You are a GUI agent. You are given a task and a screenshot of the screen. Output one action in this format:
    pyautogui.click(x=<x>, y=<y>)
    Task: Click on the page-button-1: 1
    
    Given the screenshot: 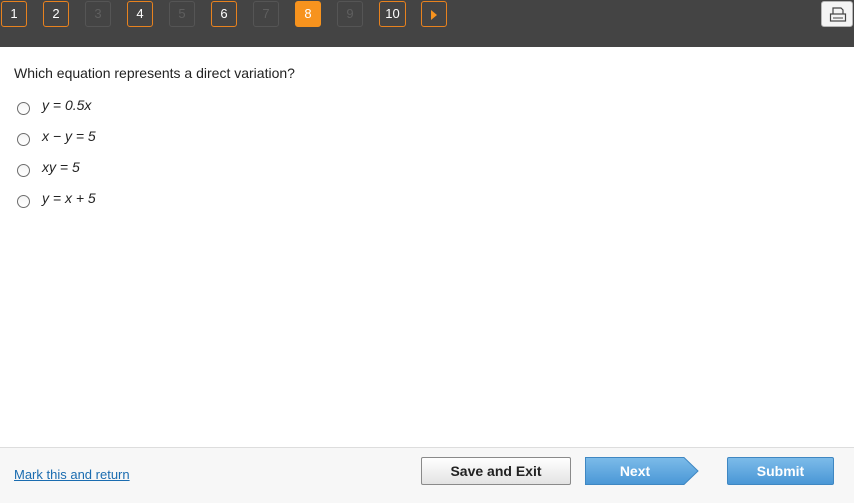 What is the action you would take?
    pyautogui.click(x=14, y=14)
    